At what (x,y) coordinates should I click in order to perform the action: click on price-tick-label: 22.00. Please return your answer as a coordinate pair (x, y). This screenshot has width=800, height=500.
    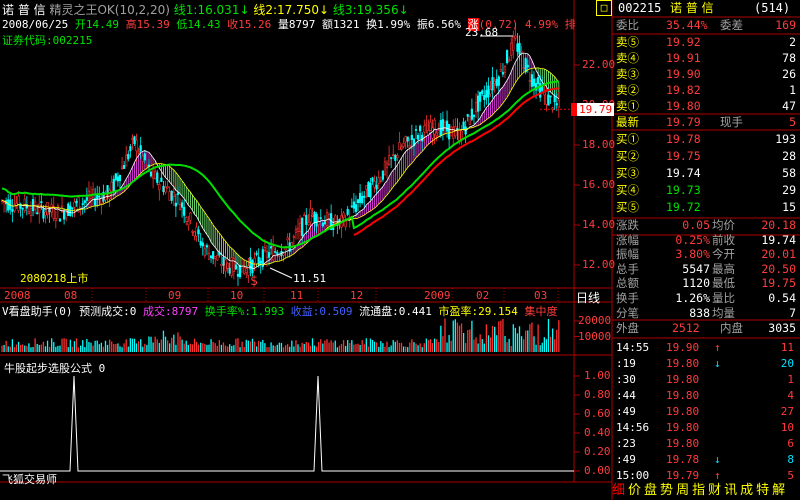
    Looking at the image, I should click on (599, 64).